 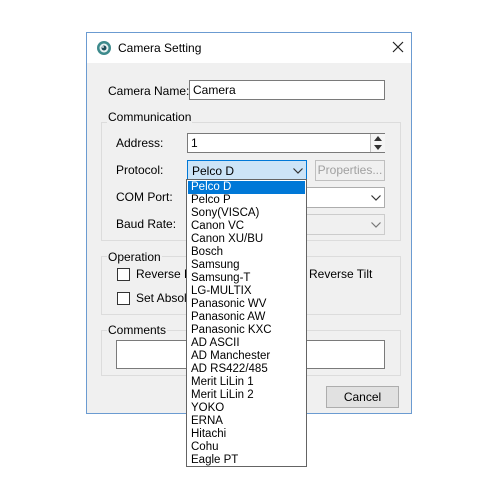 What do you see at coordinates (149, 91) in the screenshot?
I see `camera-name-label: Camera Name:` at bounding box center [149, 91].